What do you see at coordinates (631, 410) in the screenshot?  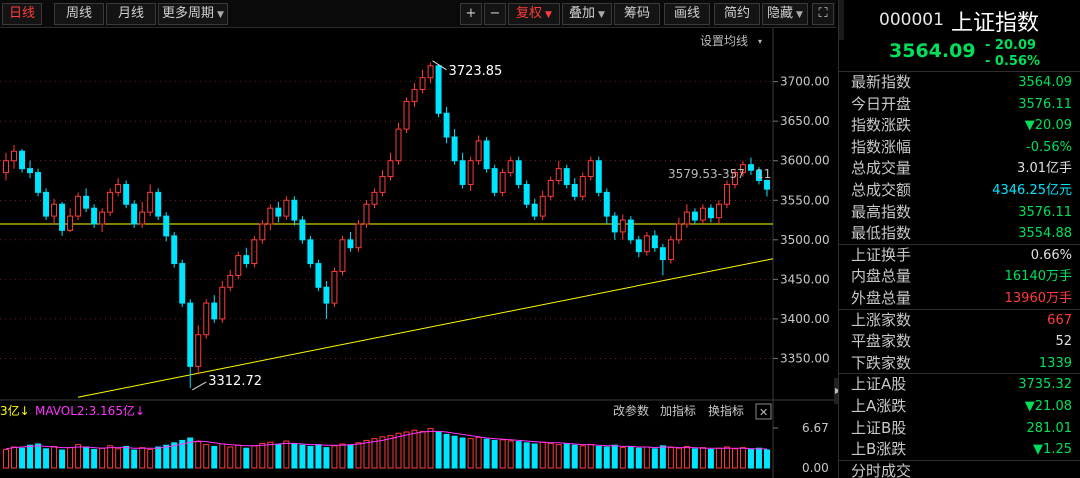 I see `vol-action-edit-params: 改参数` at bounding box center [631, 410].